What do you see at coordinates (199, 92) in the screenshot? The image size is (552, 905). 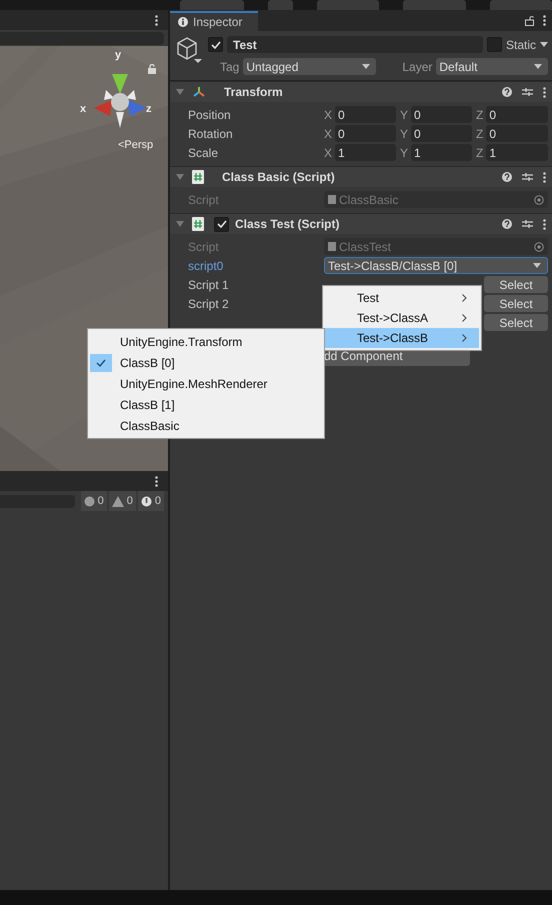 I see `transform-icon` at bounding box center [199, 92].